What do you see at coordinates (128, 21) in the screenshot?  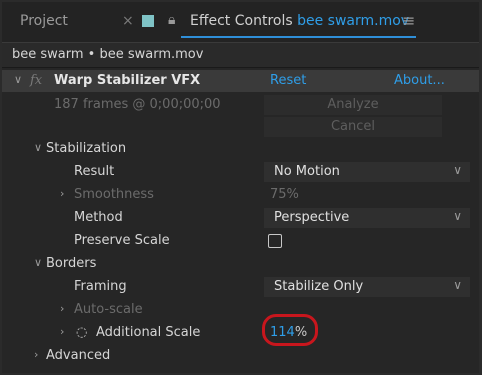 I see `tab-close-icon: ×` at bounding box center [128, 21].